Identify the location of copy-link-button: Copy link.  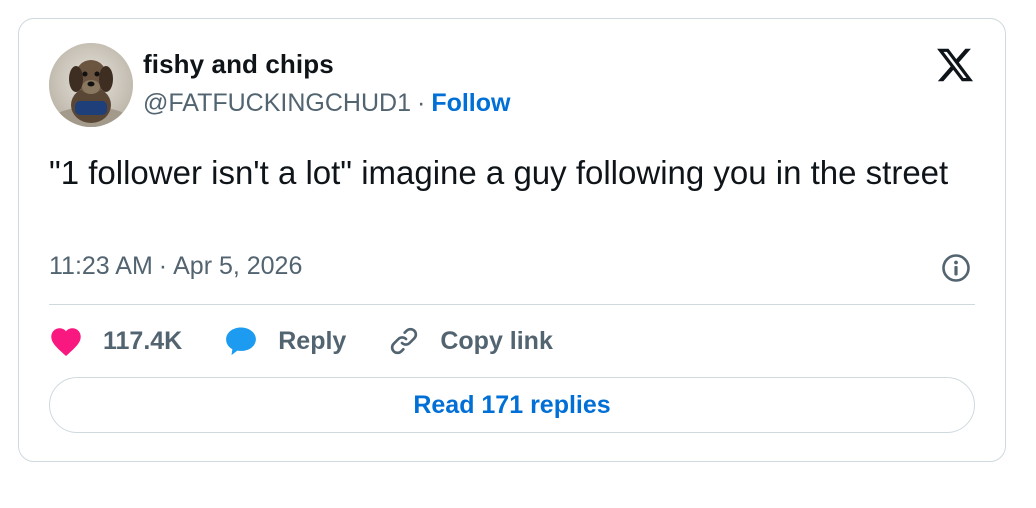
(470, 341).